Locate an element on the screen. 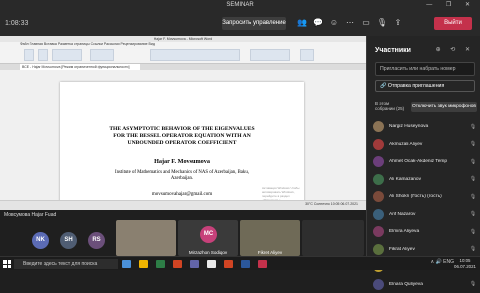 Image resolution: width=480 pixels, height=293 pixels. window-title: SEMINAR is located at coordinates (240, 5).